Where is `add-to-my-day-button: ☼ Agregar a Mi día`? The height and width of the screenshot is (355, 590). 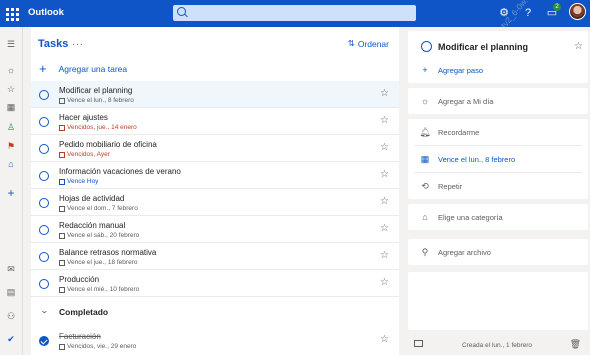 add-to-my-day-button: ☼ Agregar a Mi día is located at coordinates (498, 101).